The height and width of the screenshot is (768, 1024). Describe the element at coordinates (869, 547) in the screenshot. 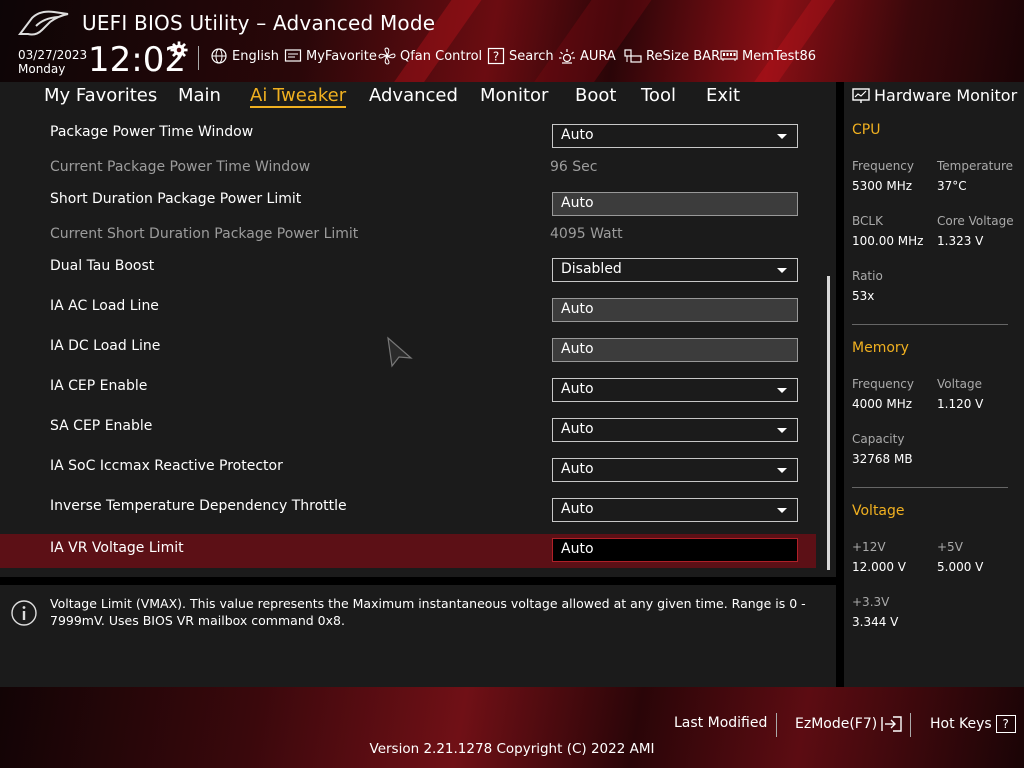

I see `v12-label: +12V` at that location.